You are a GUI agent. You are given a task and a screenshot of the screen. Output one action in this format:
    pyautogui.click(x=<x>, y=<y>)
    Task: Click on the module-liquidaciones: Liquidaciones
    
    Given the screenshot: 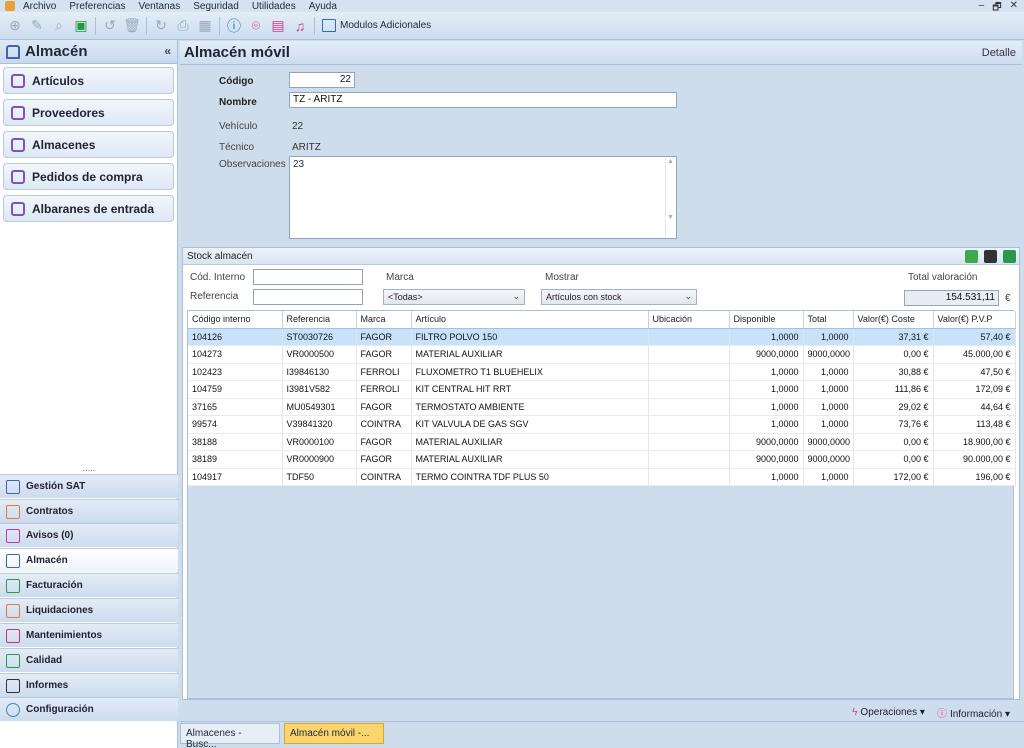 What is the action you would take?
    pyautogui.click(x=89, y=610)
    